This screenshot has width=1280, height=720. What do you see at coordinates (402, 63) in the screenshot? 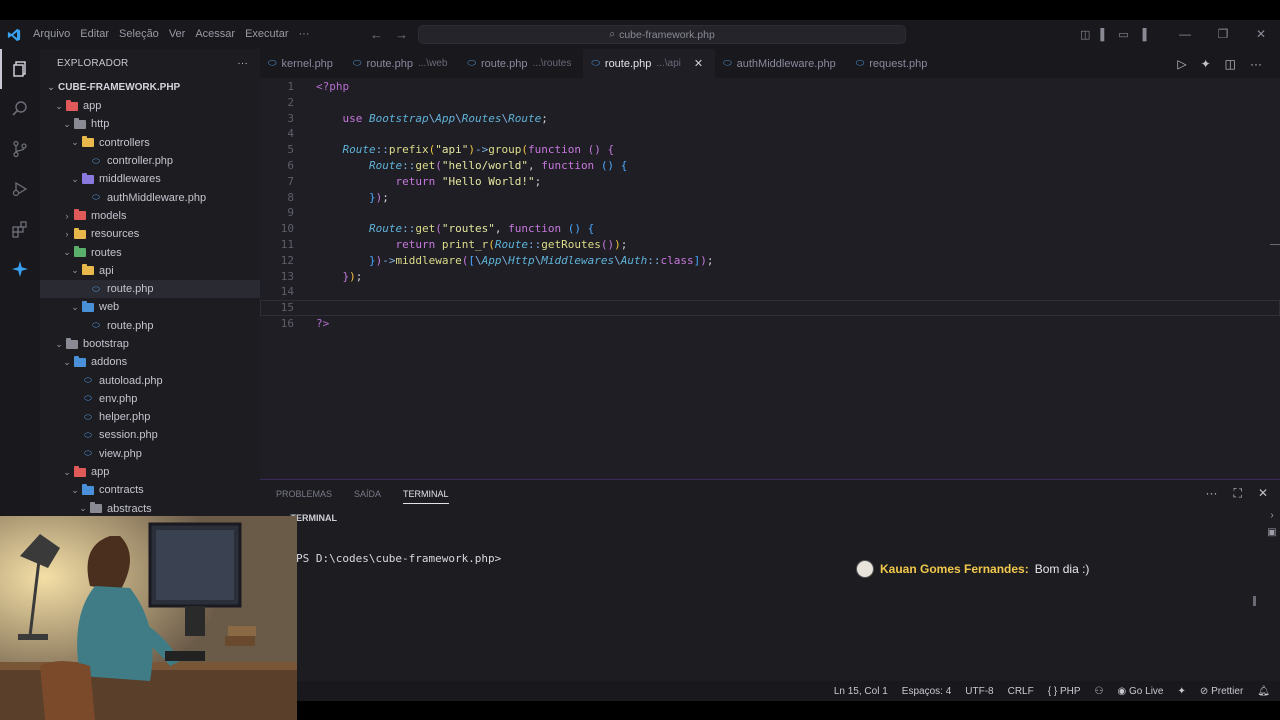
I see `editor-tab: ⬭ route.php ...\web` at bounding box center [402, 63].